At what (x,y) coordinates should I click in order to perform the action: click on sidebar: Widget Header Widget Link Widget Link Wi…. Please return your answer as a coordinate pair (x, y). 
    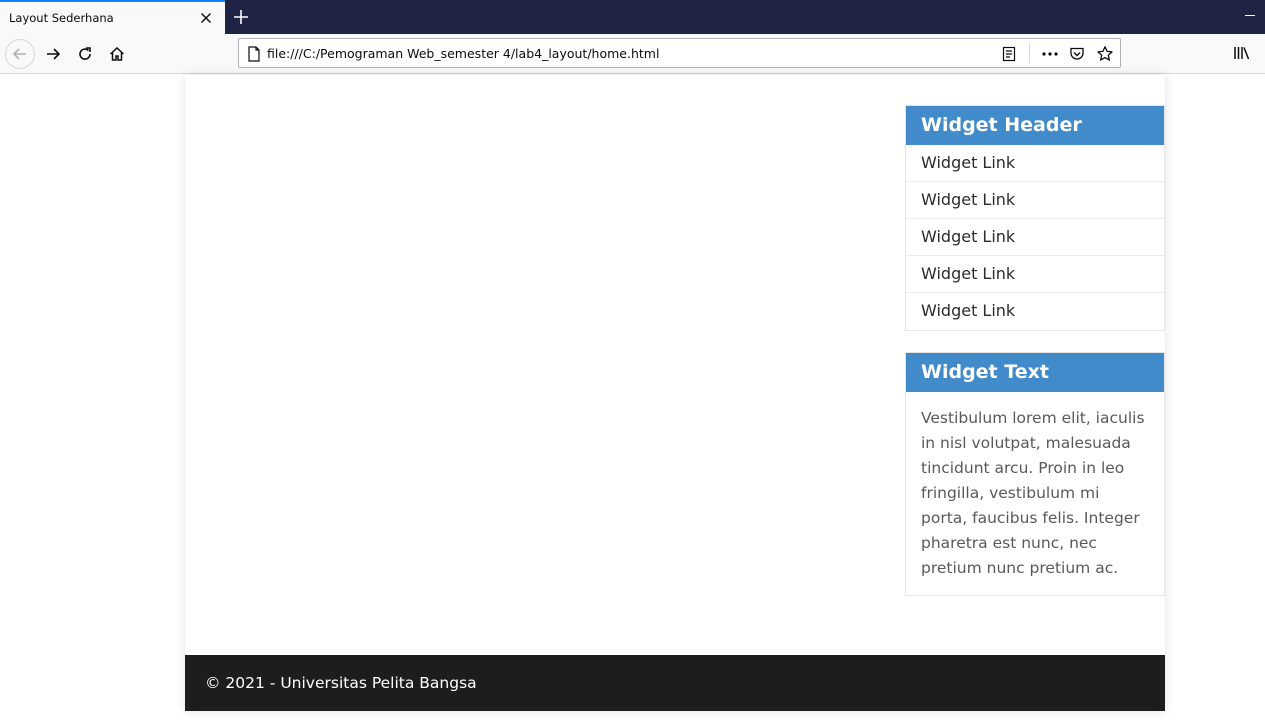
    Looking at the image, I should click on (1035, 350).